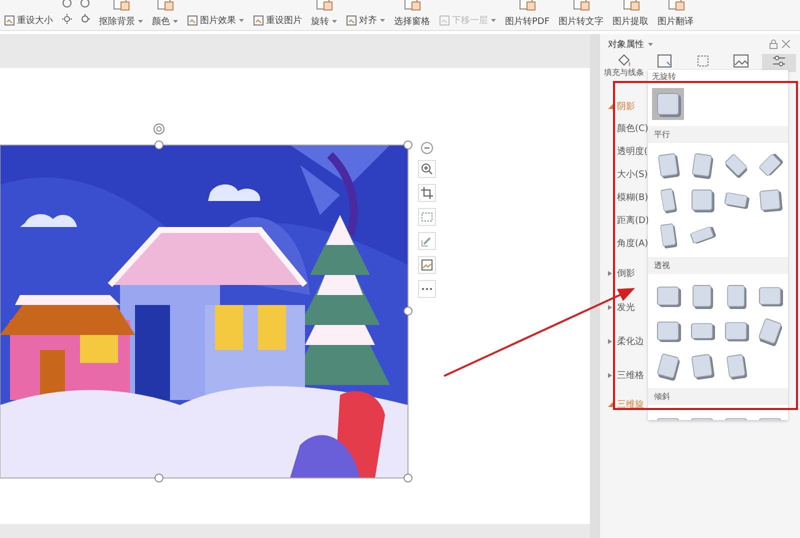 The image size is (800, 538). Describe the element at coordinates (632, 244) in the screenshot. I see `setting-label: 角度(A)` at that location.